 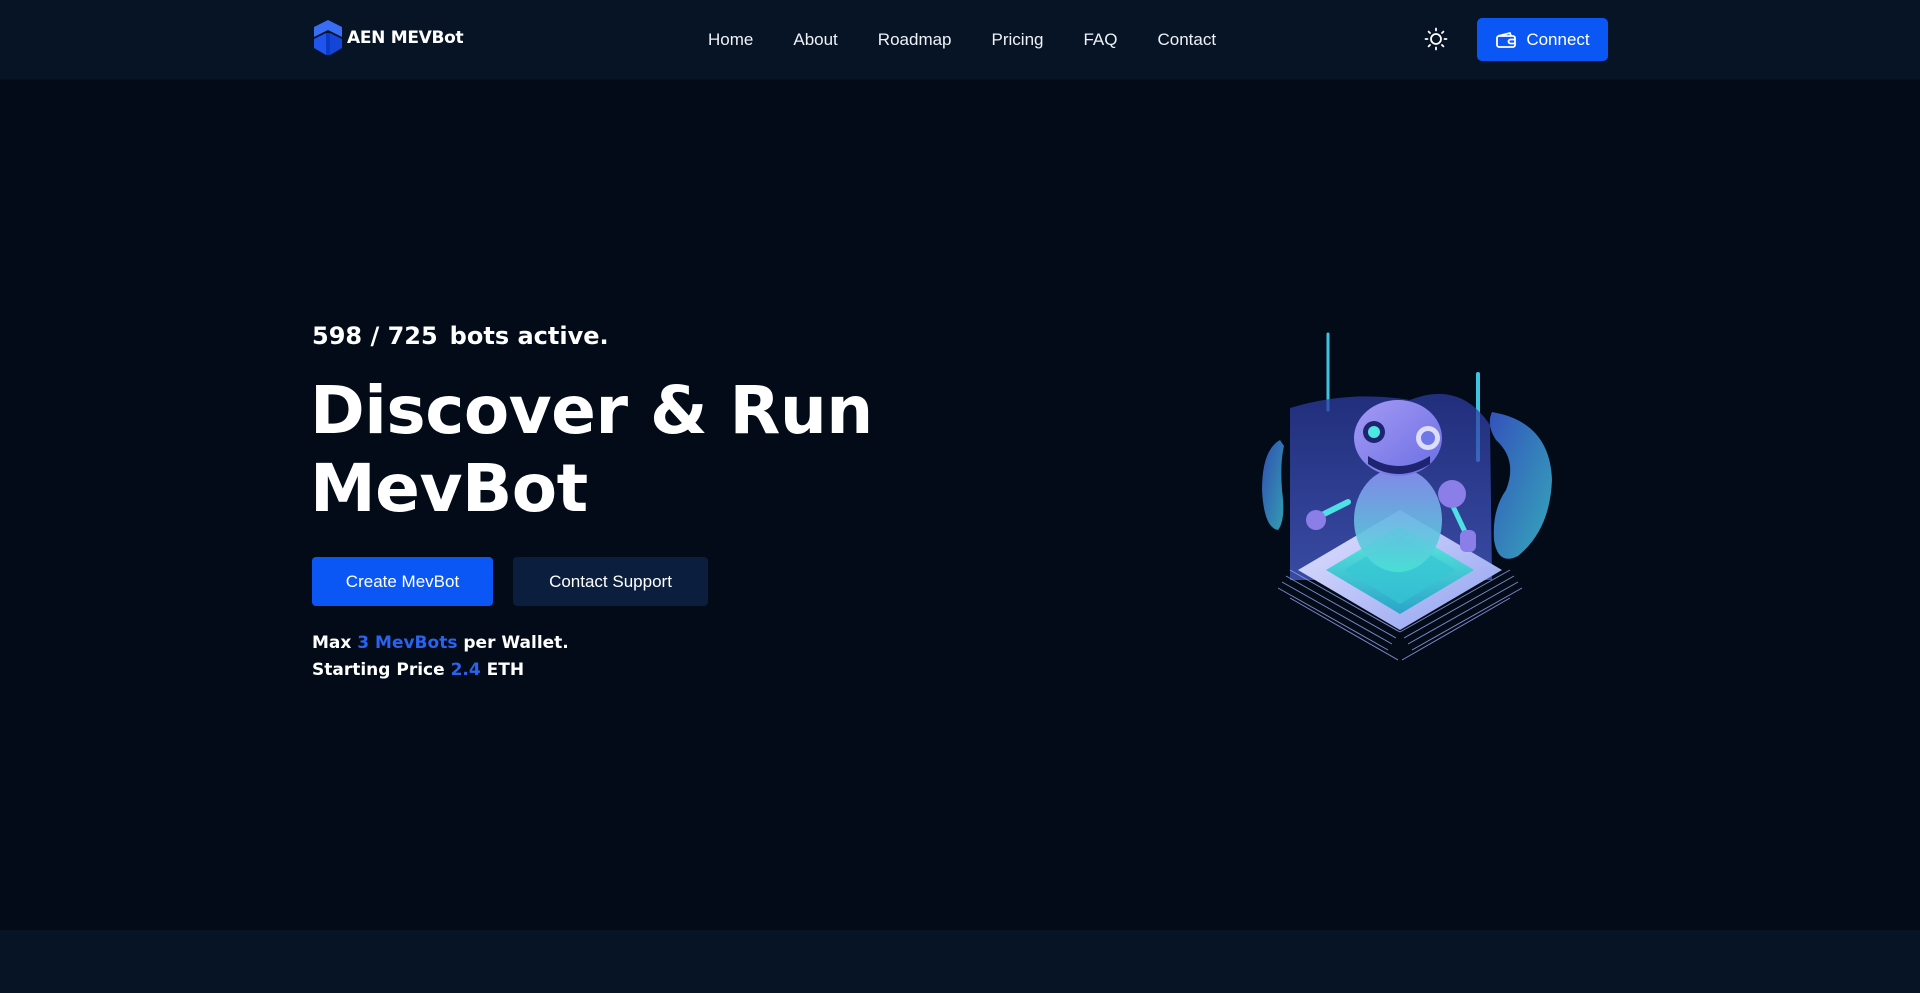 What do you see at coordinates (1100, 40) in the screenshot?
I see `nav-link-faq: FAQ` at bounding box center [1100, 40].